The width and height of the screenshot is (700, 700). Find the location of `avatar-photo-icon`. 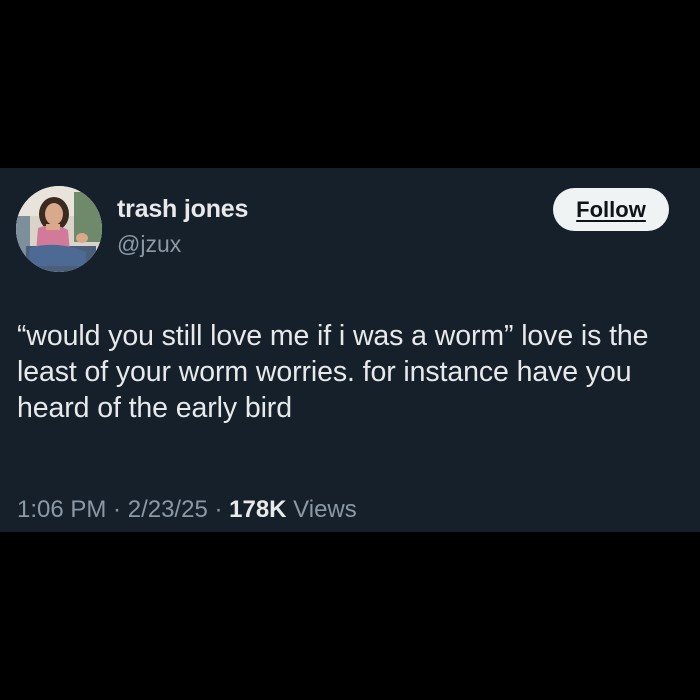

avatar-photo-icon is located at coordinates (59, 229).